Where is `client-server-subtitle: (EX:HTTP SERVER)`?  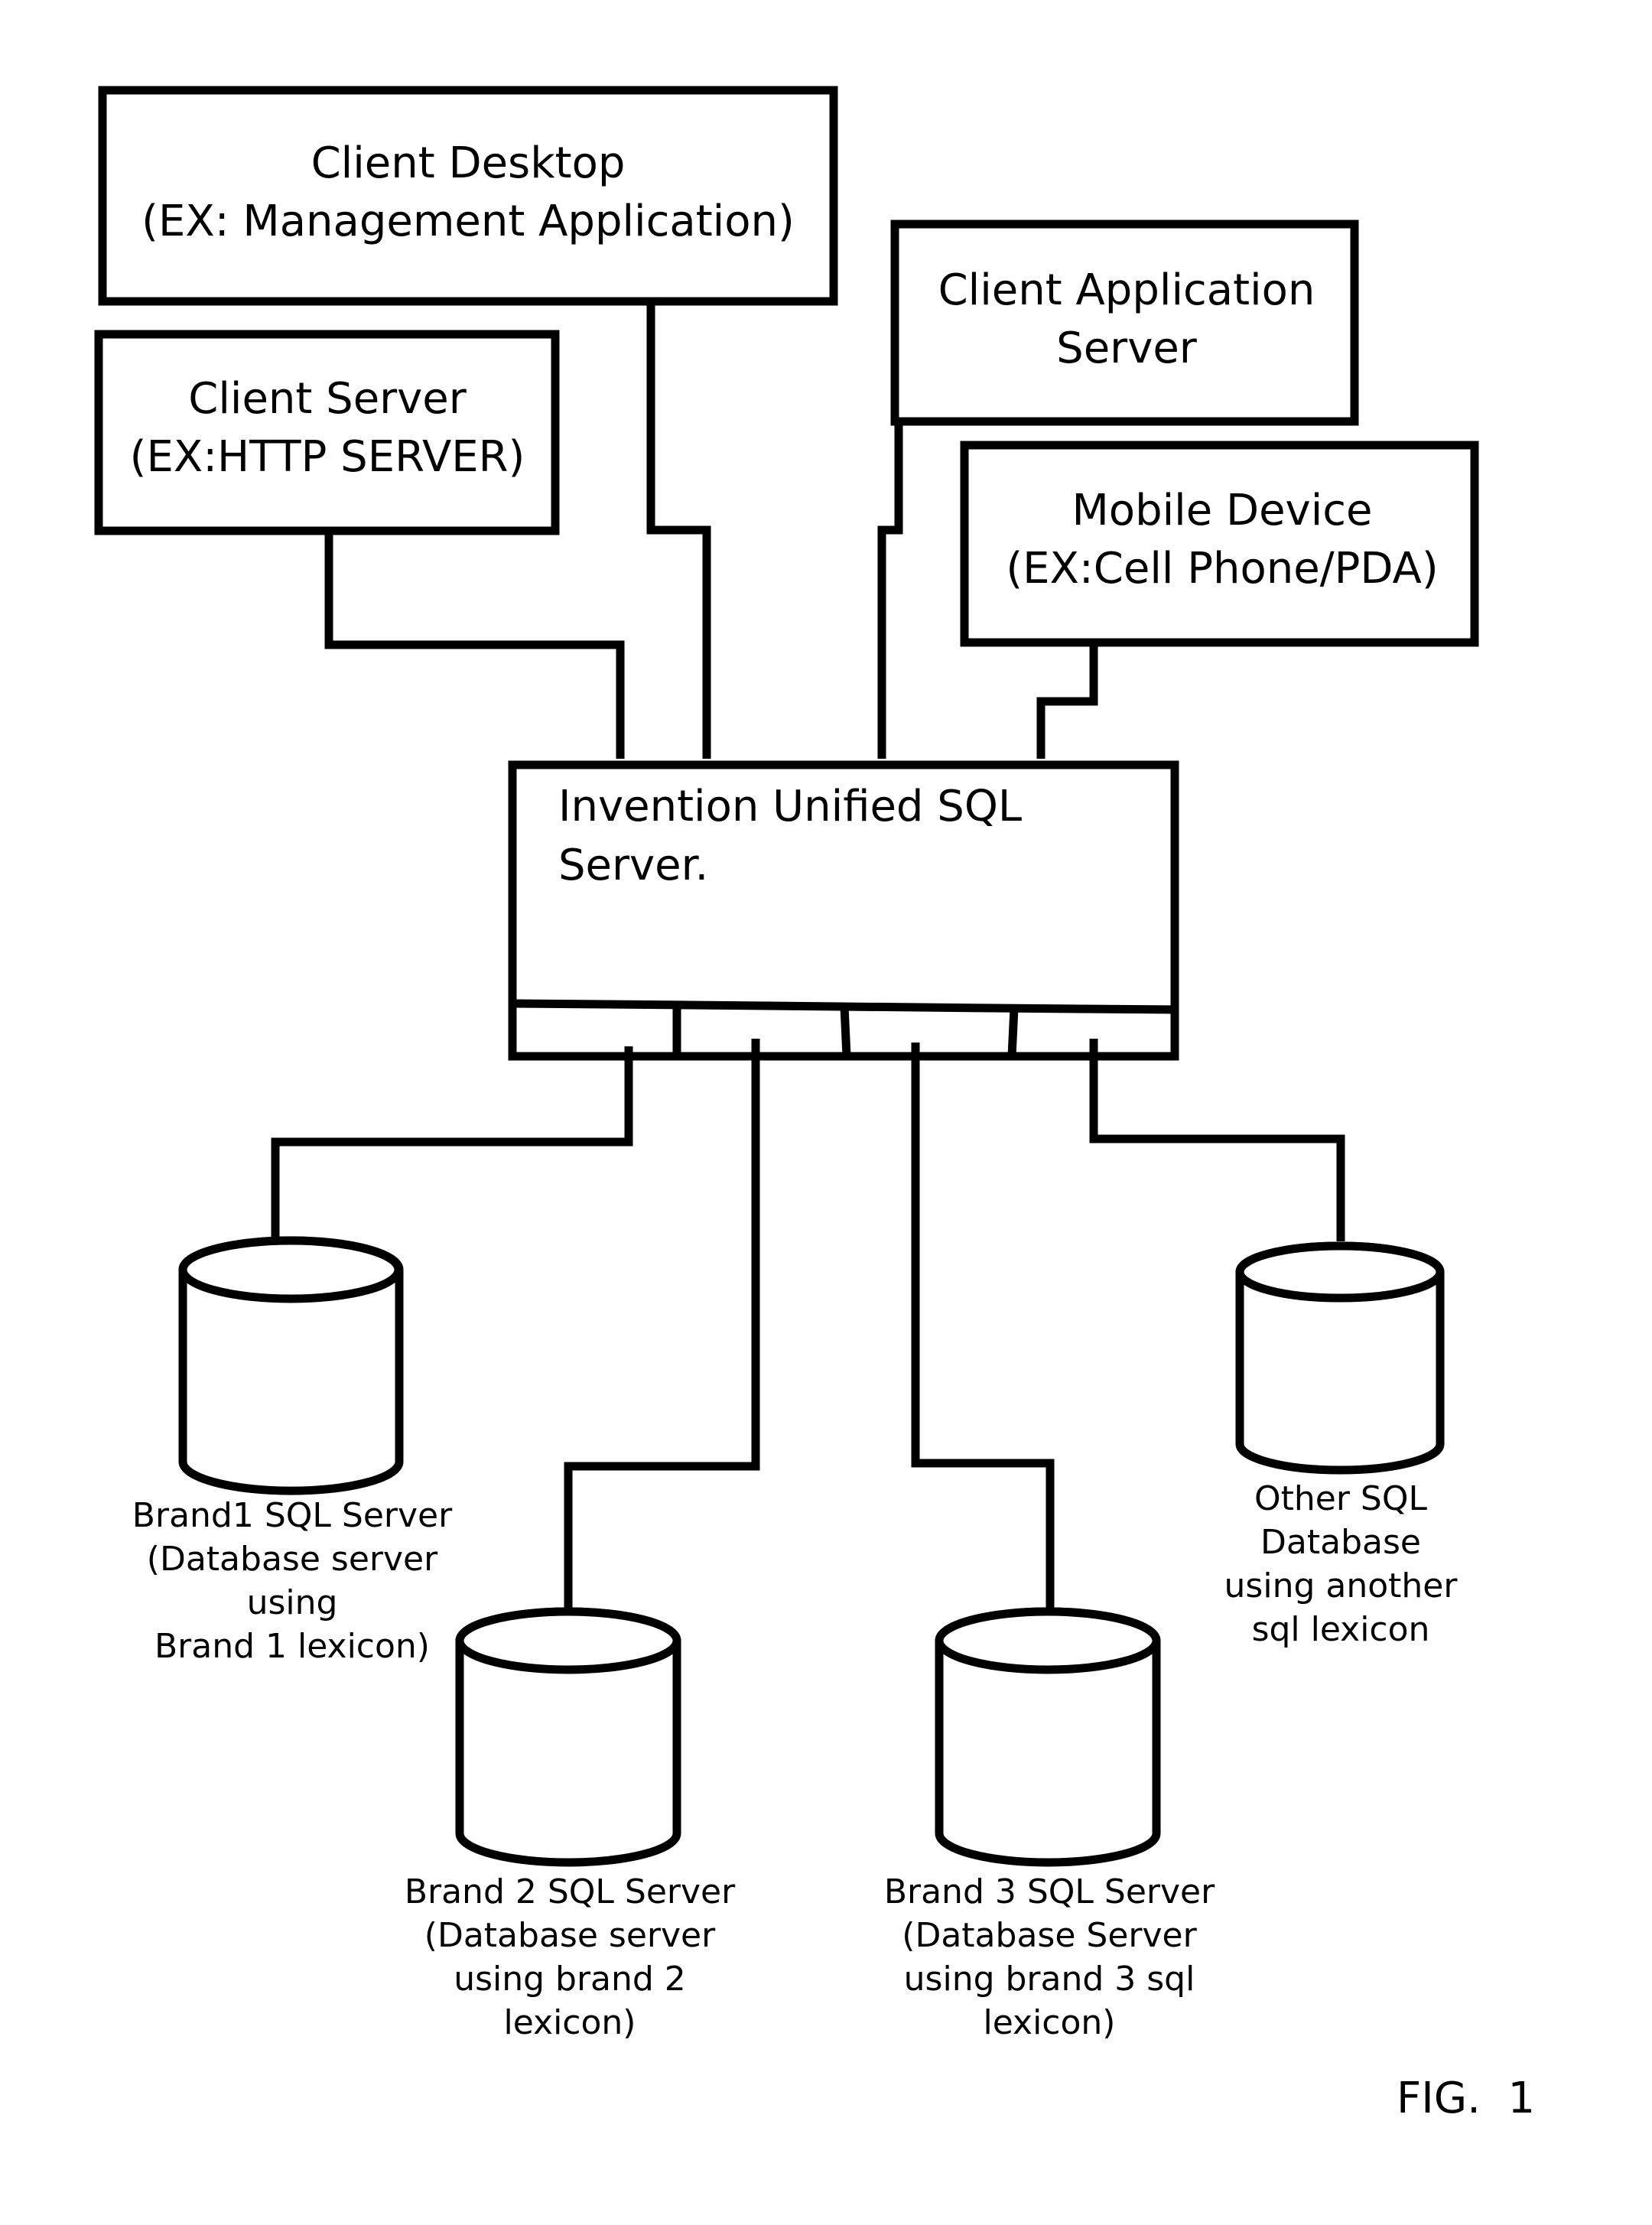
client-server-subtitle: (EX:HTTP SERVER) is located at coordinates (327, 457).